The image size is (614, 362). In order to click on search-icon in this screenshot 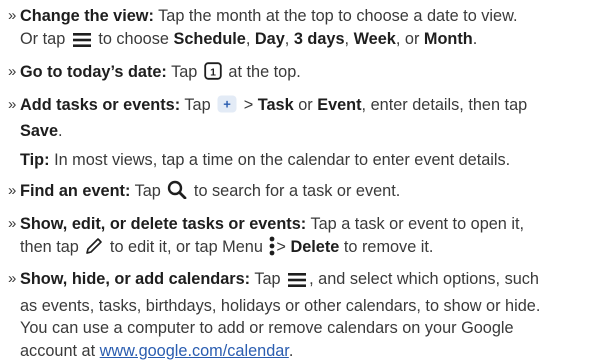, I will do `click(177, 193)`.